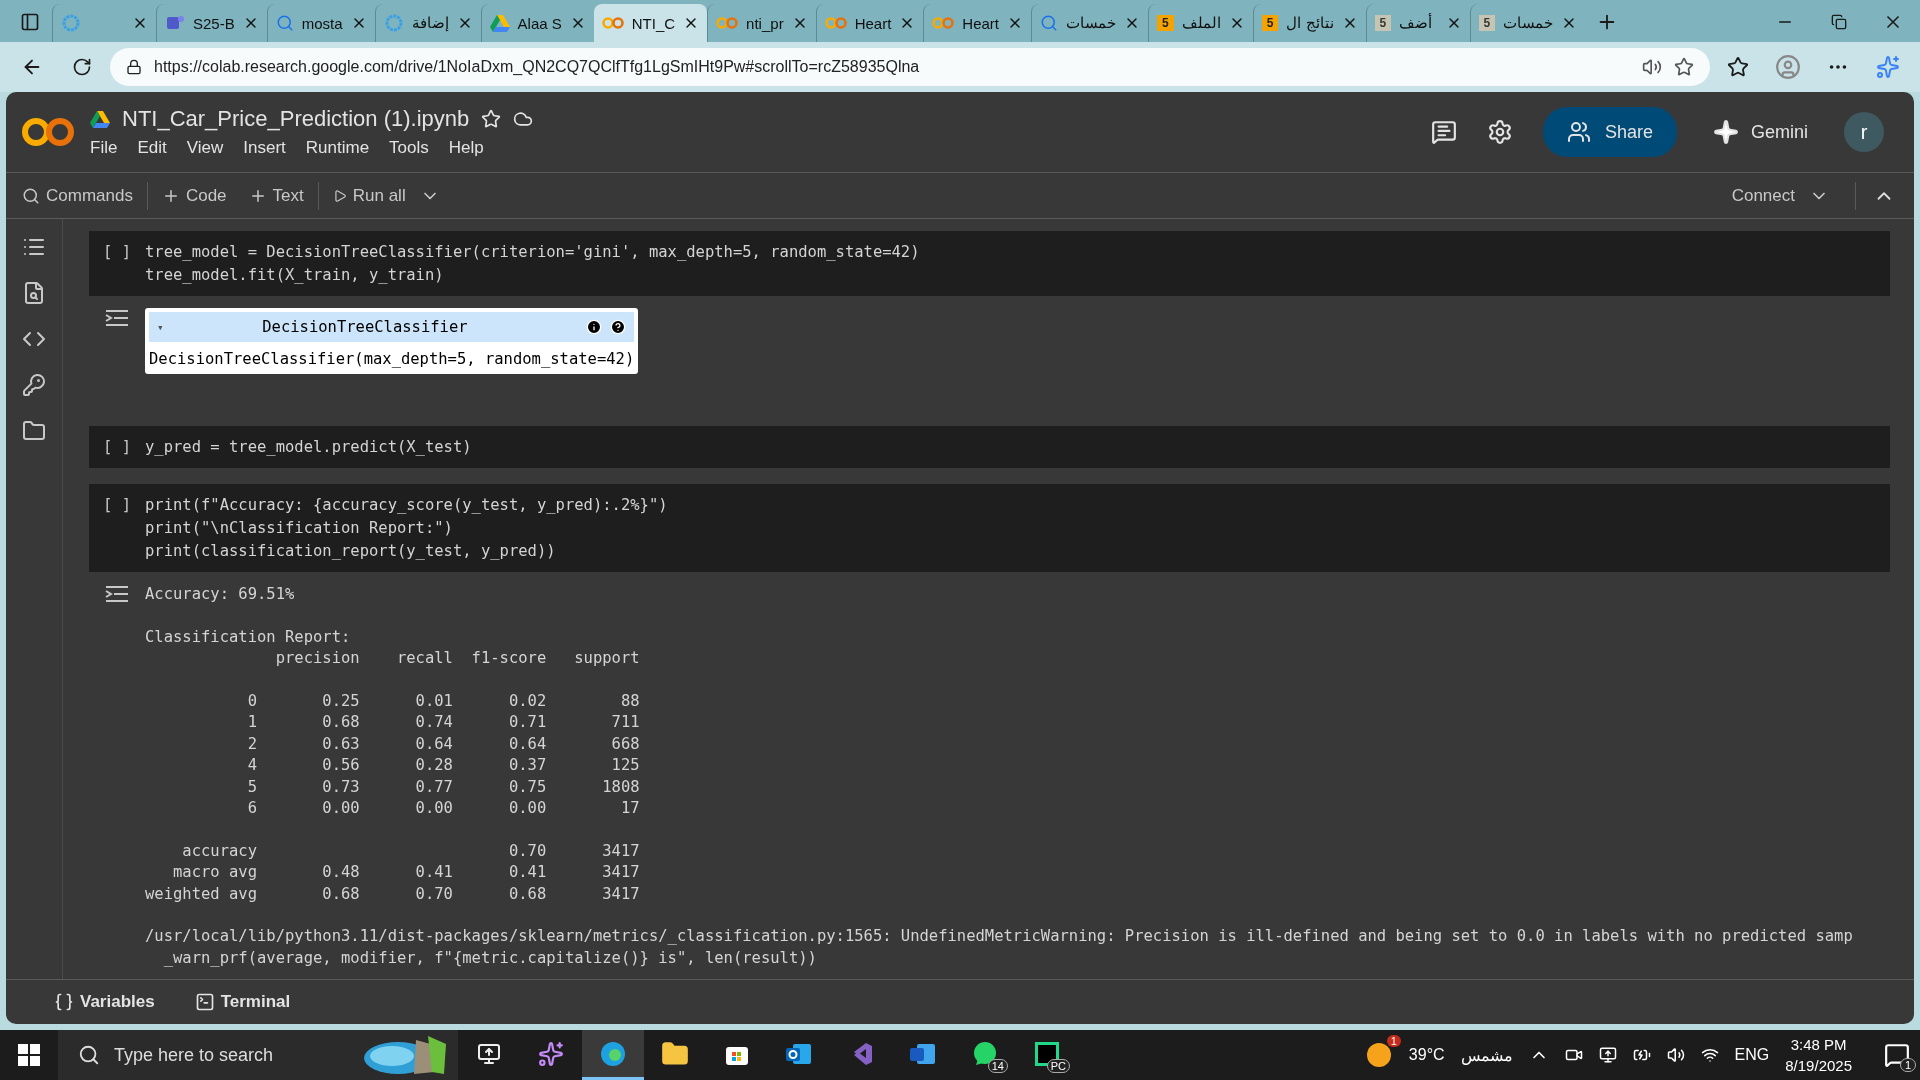 The width and height of the screenshot is (1920, 1080). What do you see at coordinates (34, 385) in the screenshot?
I see `key-icon` at bounding box center [34, 385].